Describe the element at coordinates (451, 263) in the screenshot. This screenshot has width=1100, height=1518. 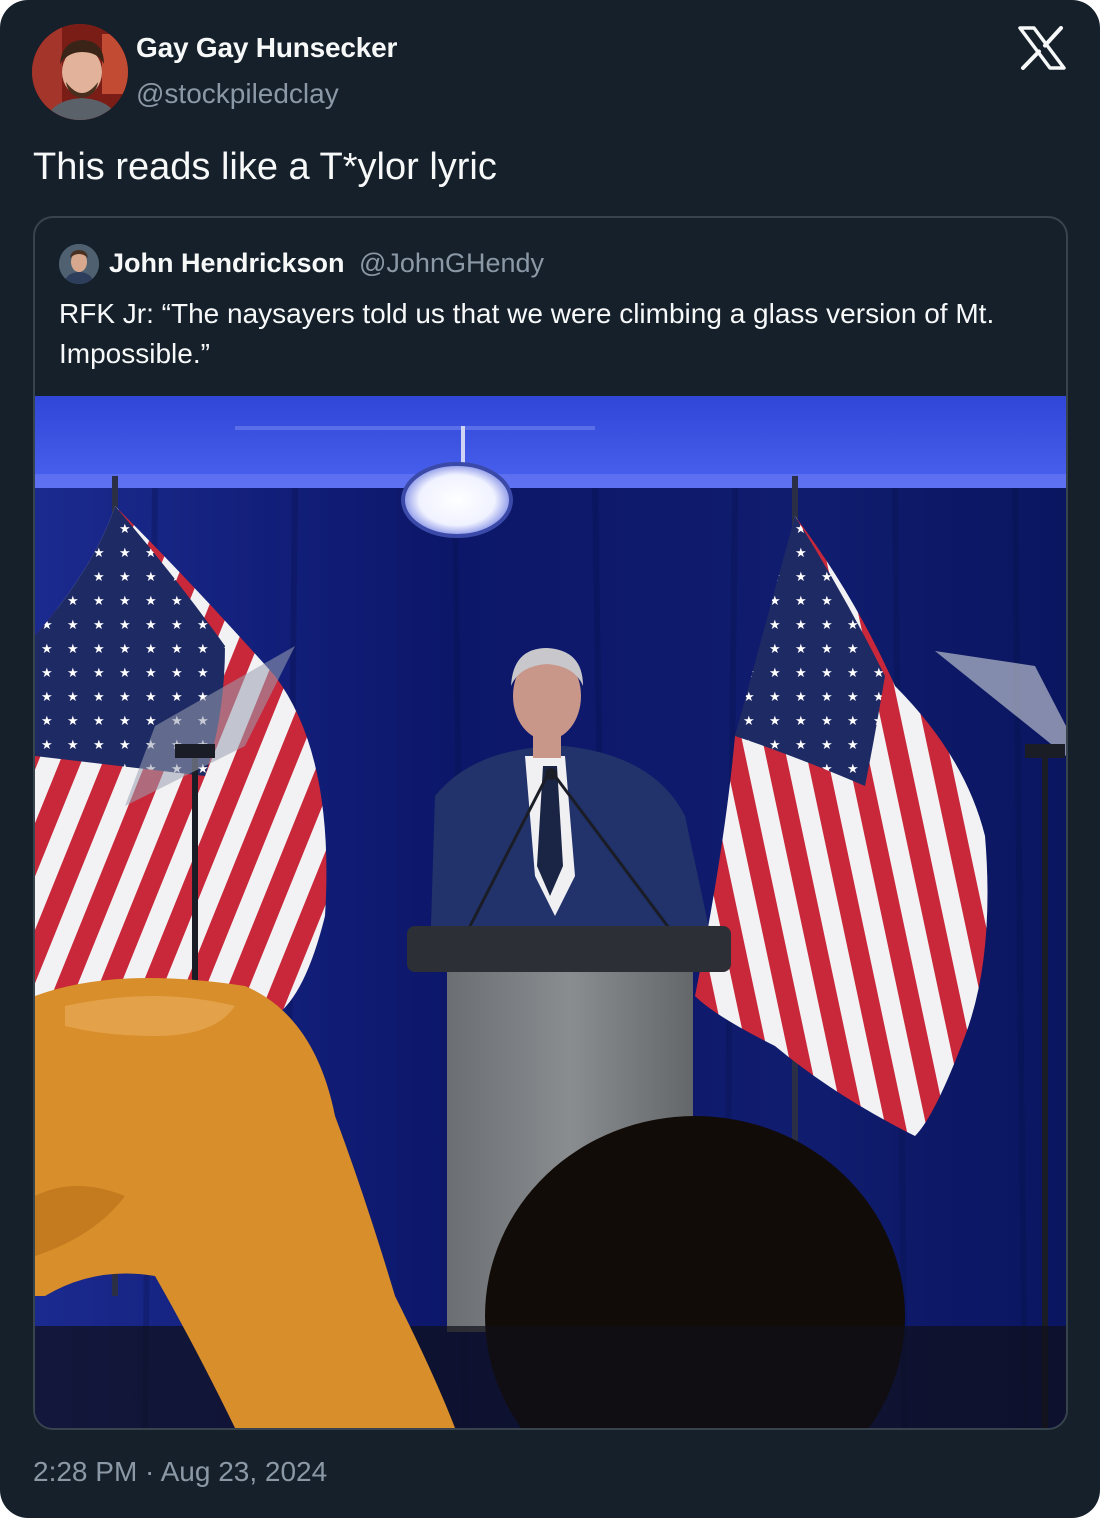
I see `quoted-author-handle: @JohnGHendy` at that location.